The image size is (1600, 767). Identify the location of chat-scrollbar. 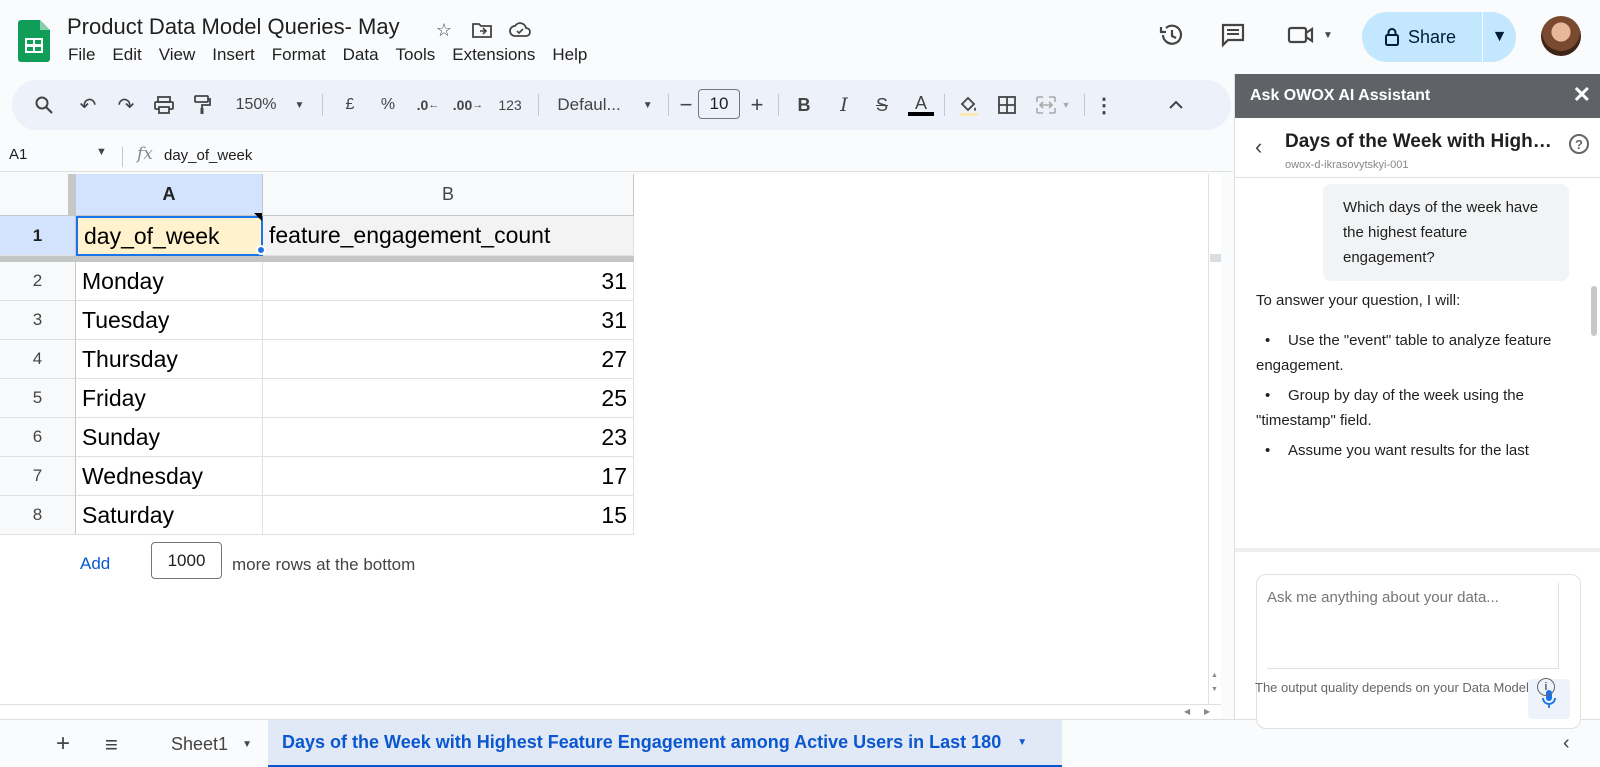
(1594, 311).